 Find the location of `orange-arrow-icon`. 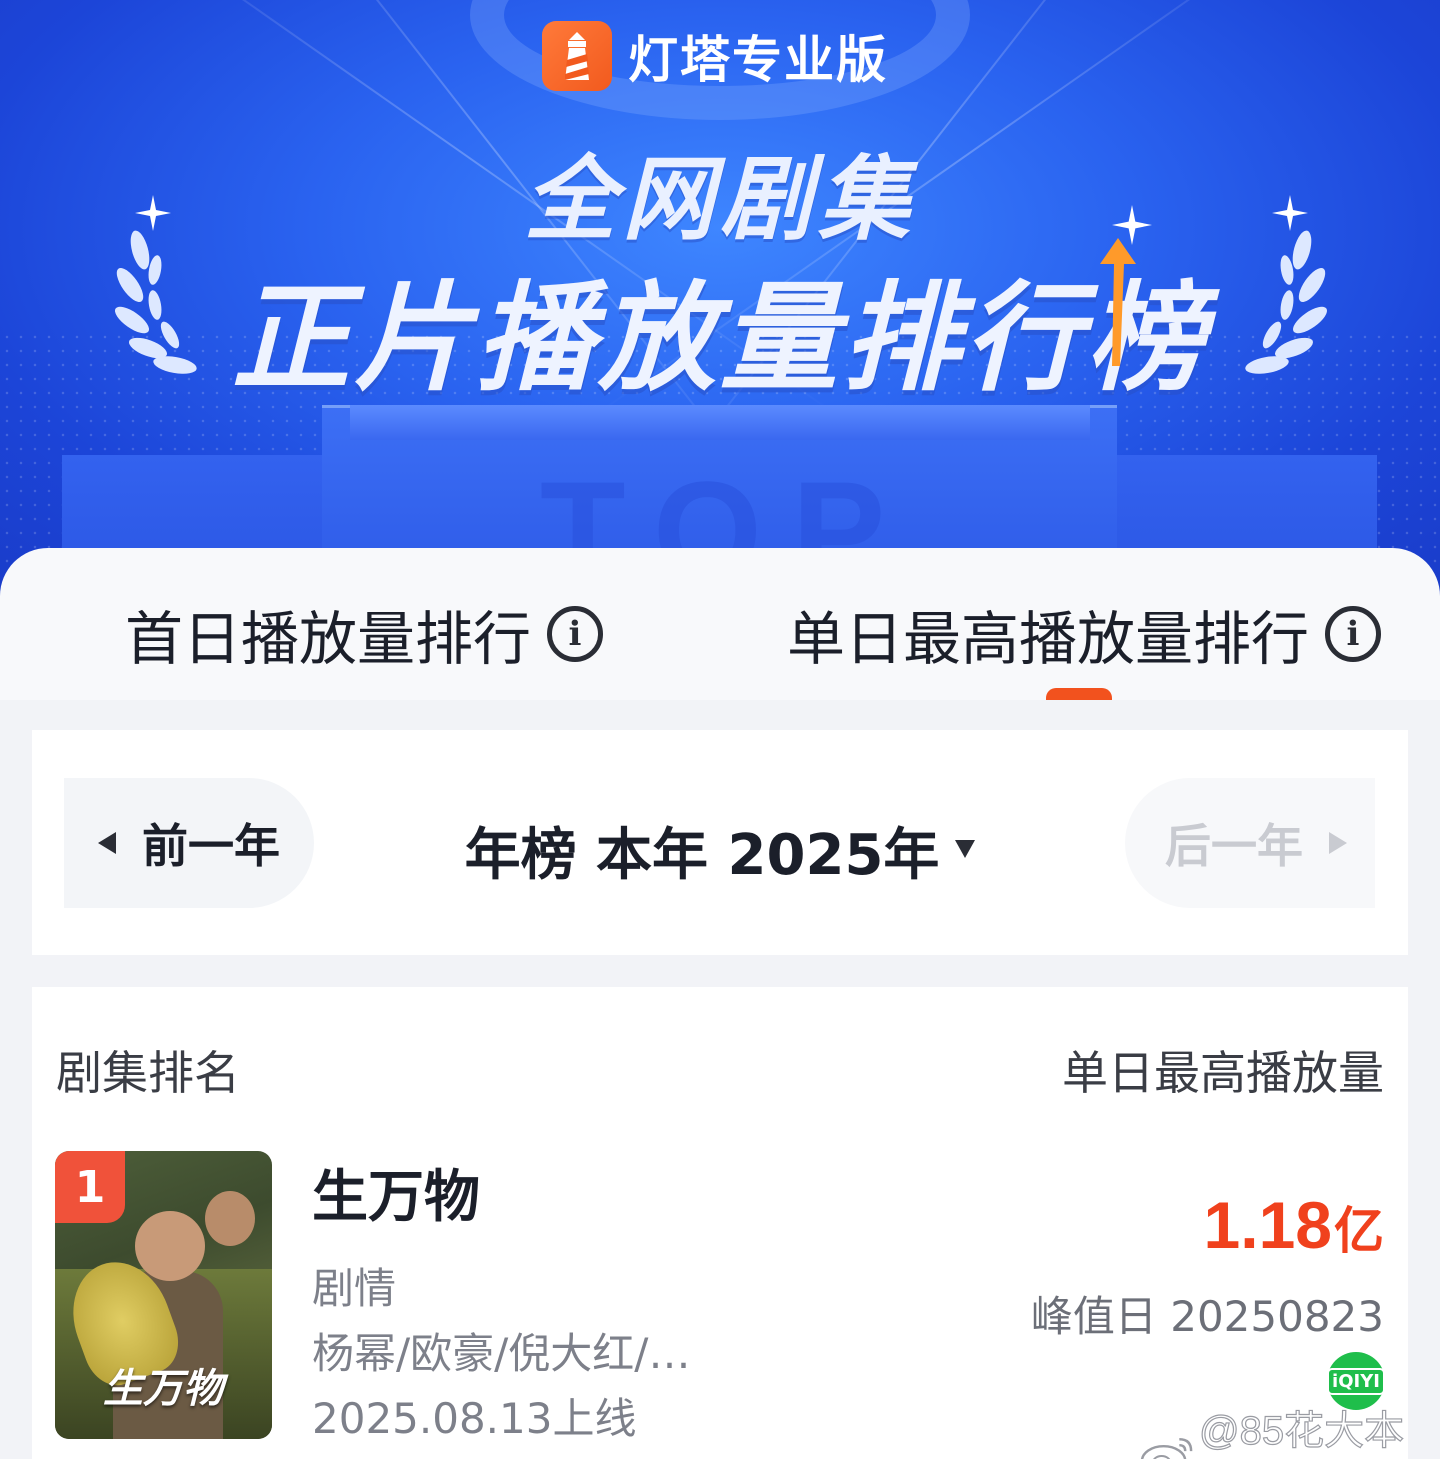

orange-arrow-icon is located at coordinates (1118, 302).